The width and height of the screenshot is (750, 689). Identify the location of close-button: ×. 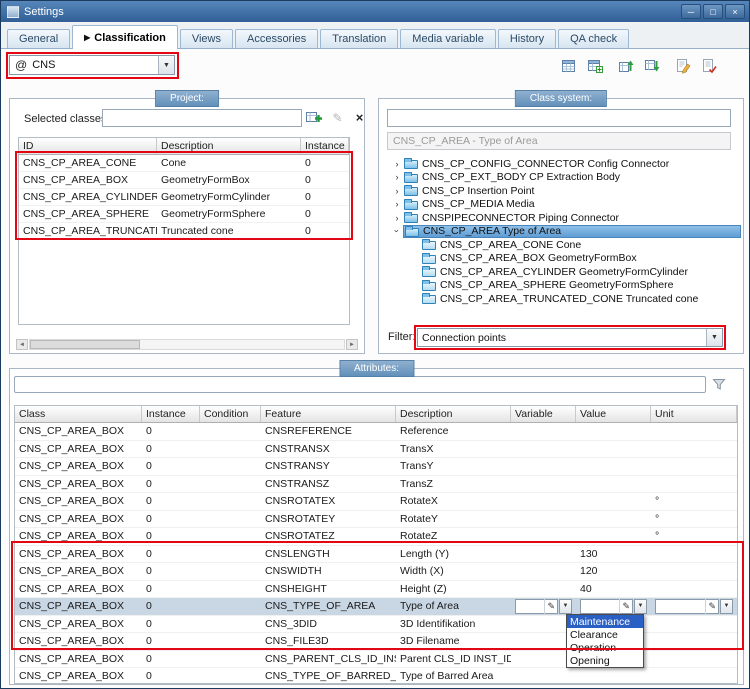
(735, 11).